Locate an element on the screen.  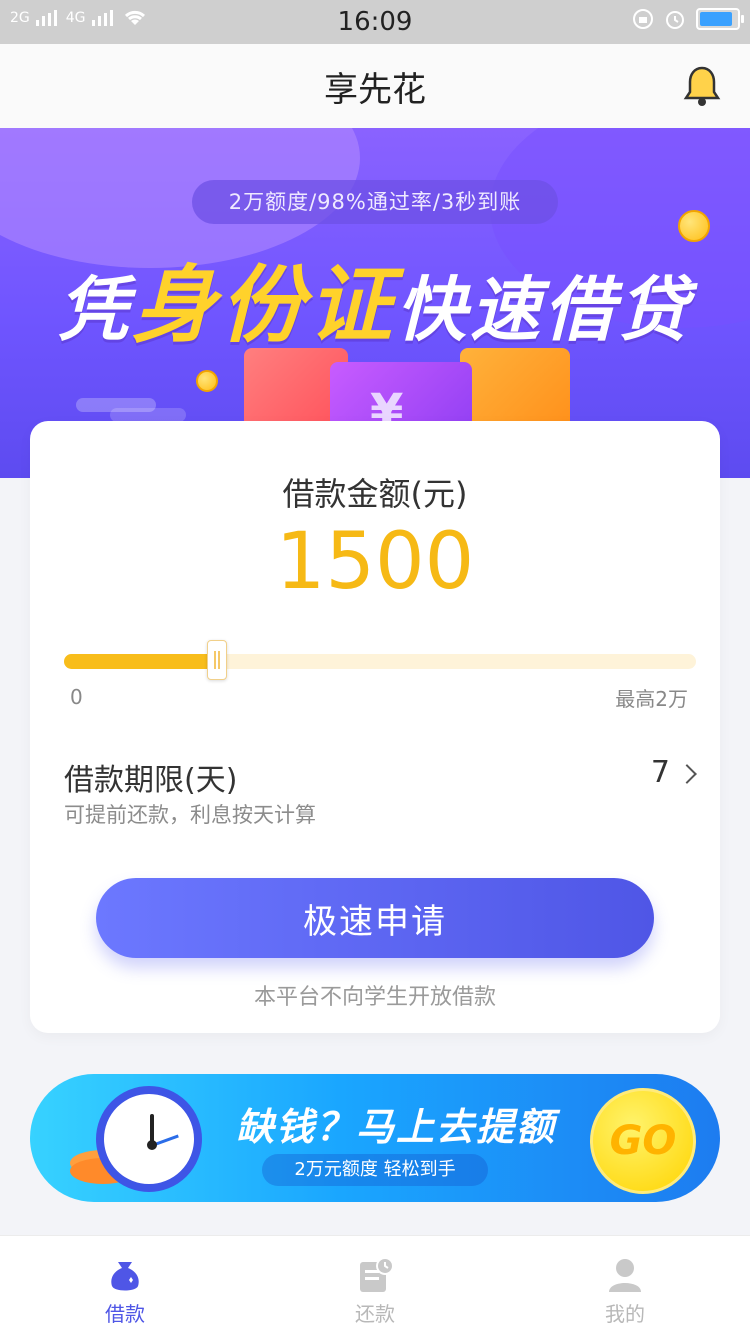
term-subtitle: 可提前还款，利息按天计算 is located at coordinates (190, 815).